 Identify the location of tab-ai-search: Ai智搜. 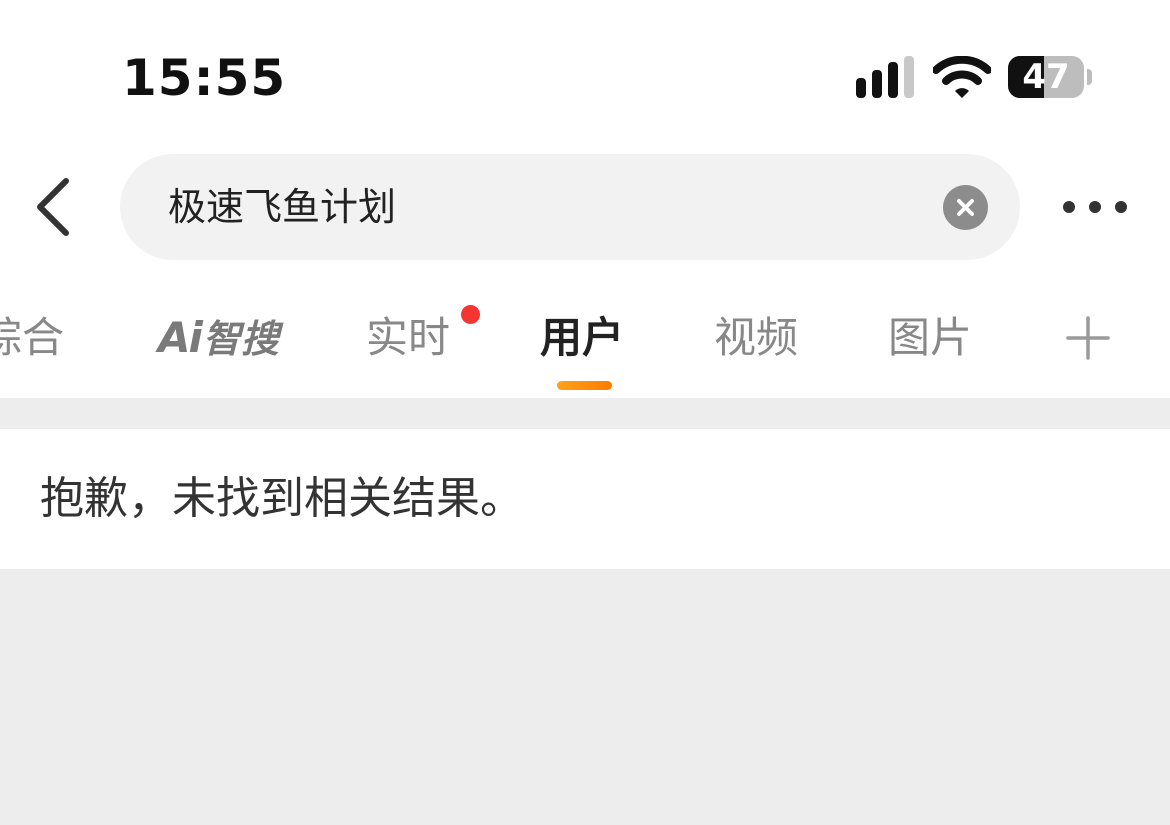
(218, 338).